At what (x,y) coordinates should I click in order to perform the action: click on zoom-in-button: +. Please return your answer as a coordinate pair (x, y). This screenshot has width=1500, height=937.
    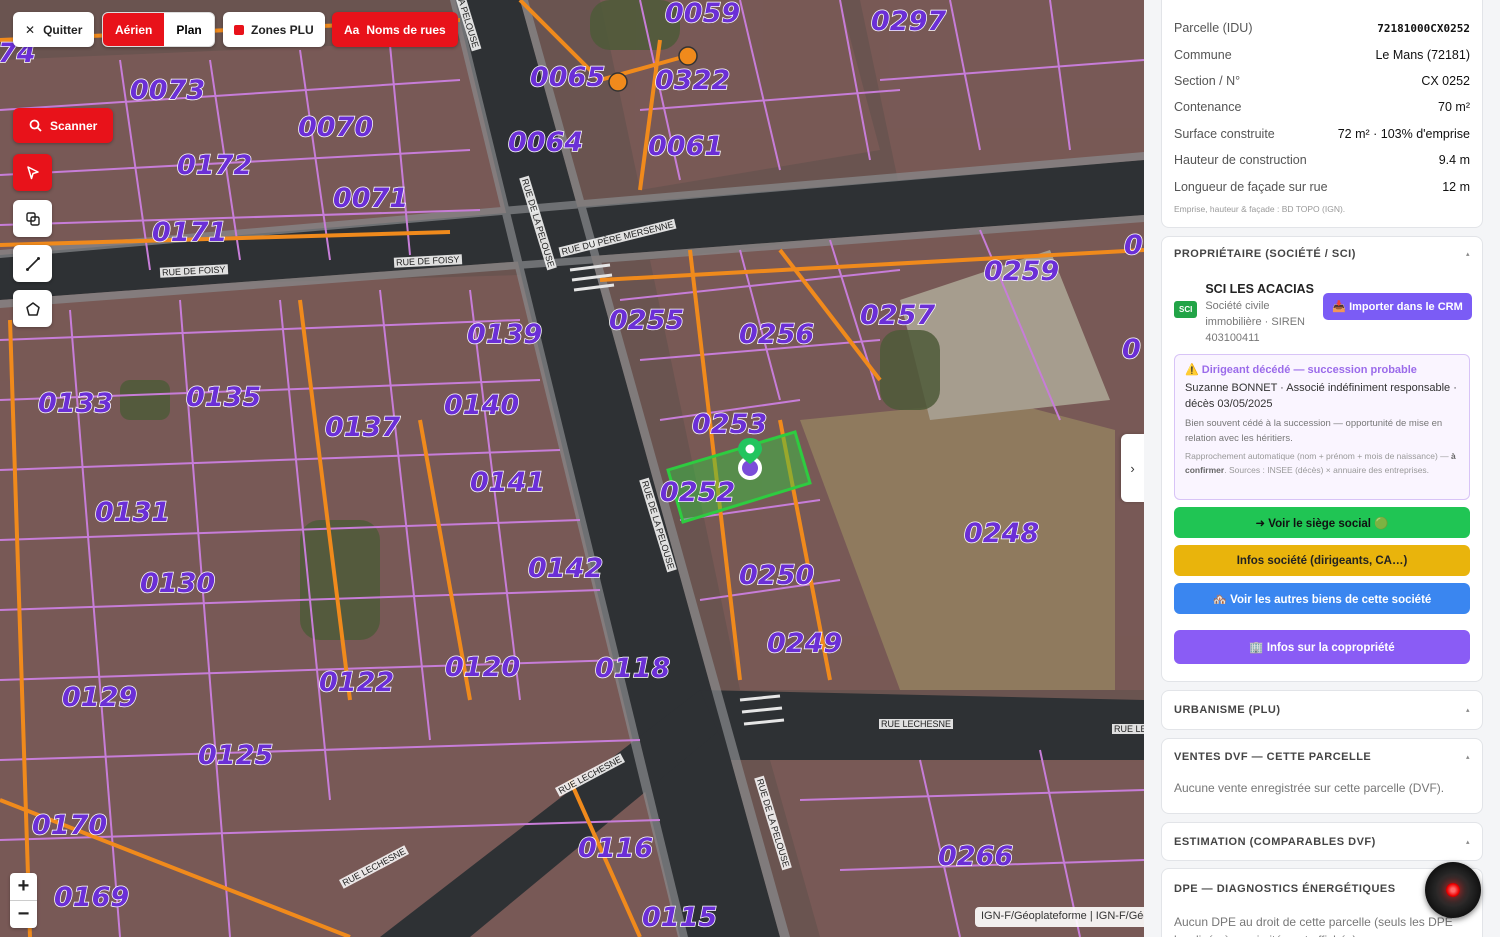
    Looking at the image, I should click on (23, 886).